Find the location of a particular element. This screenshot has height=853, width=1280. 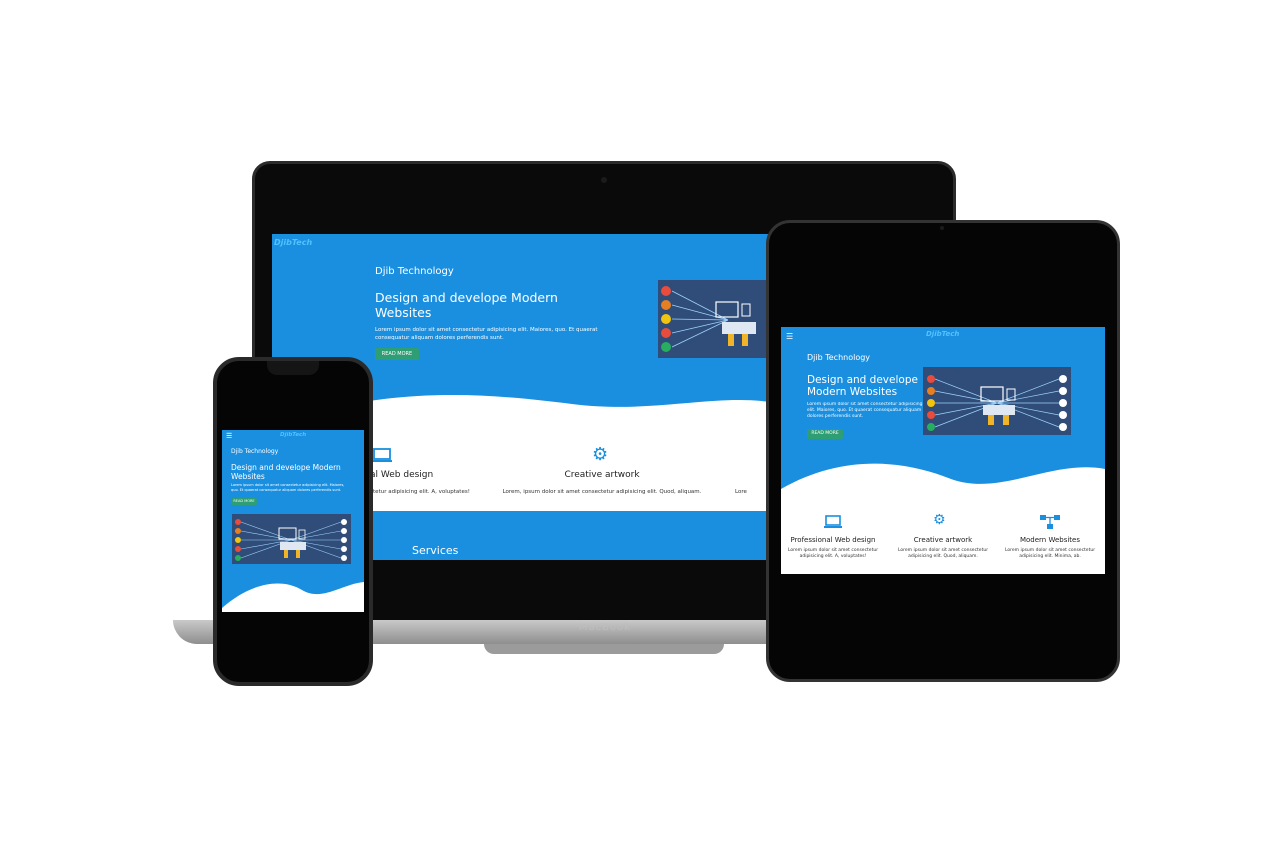

device-label: MacBook is located at coordinates (605, 627).